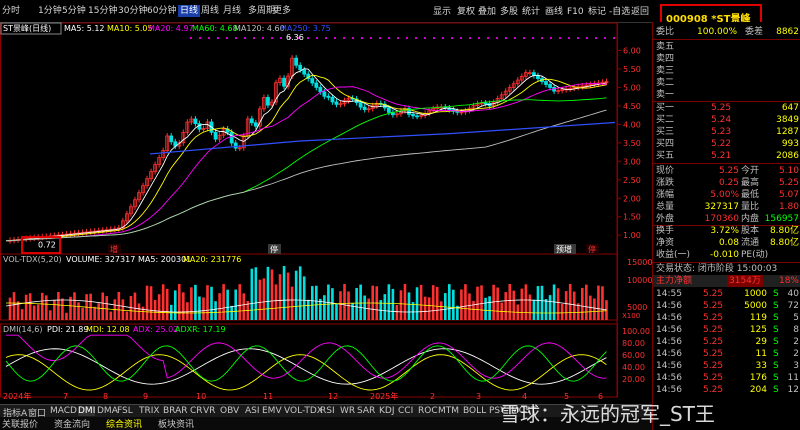  What do you see at coordinates (665, 195) in the screenshot?
I see `stat-label: 涨幅` at bounding box center [665, 195].